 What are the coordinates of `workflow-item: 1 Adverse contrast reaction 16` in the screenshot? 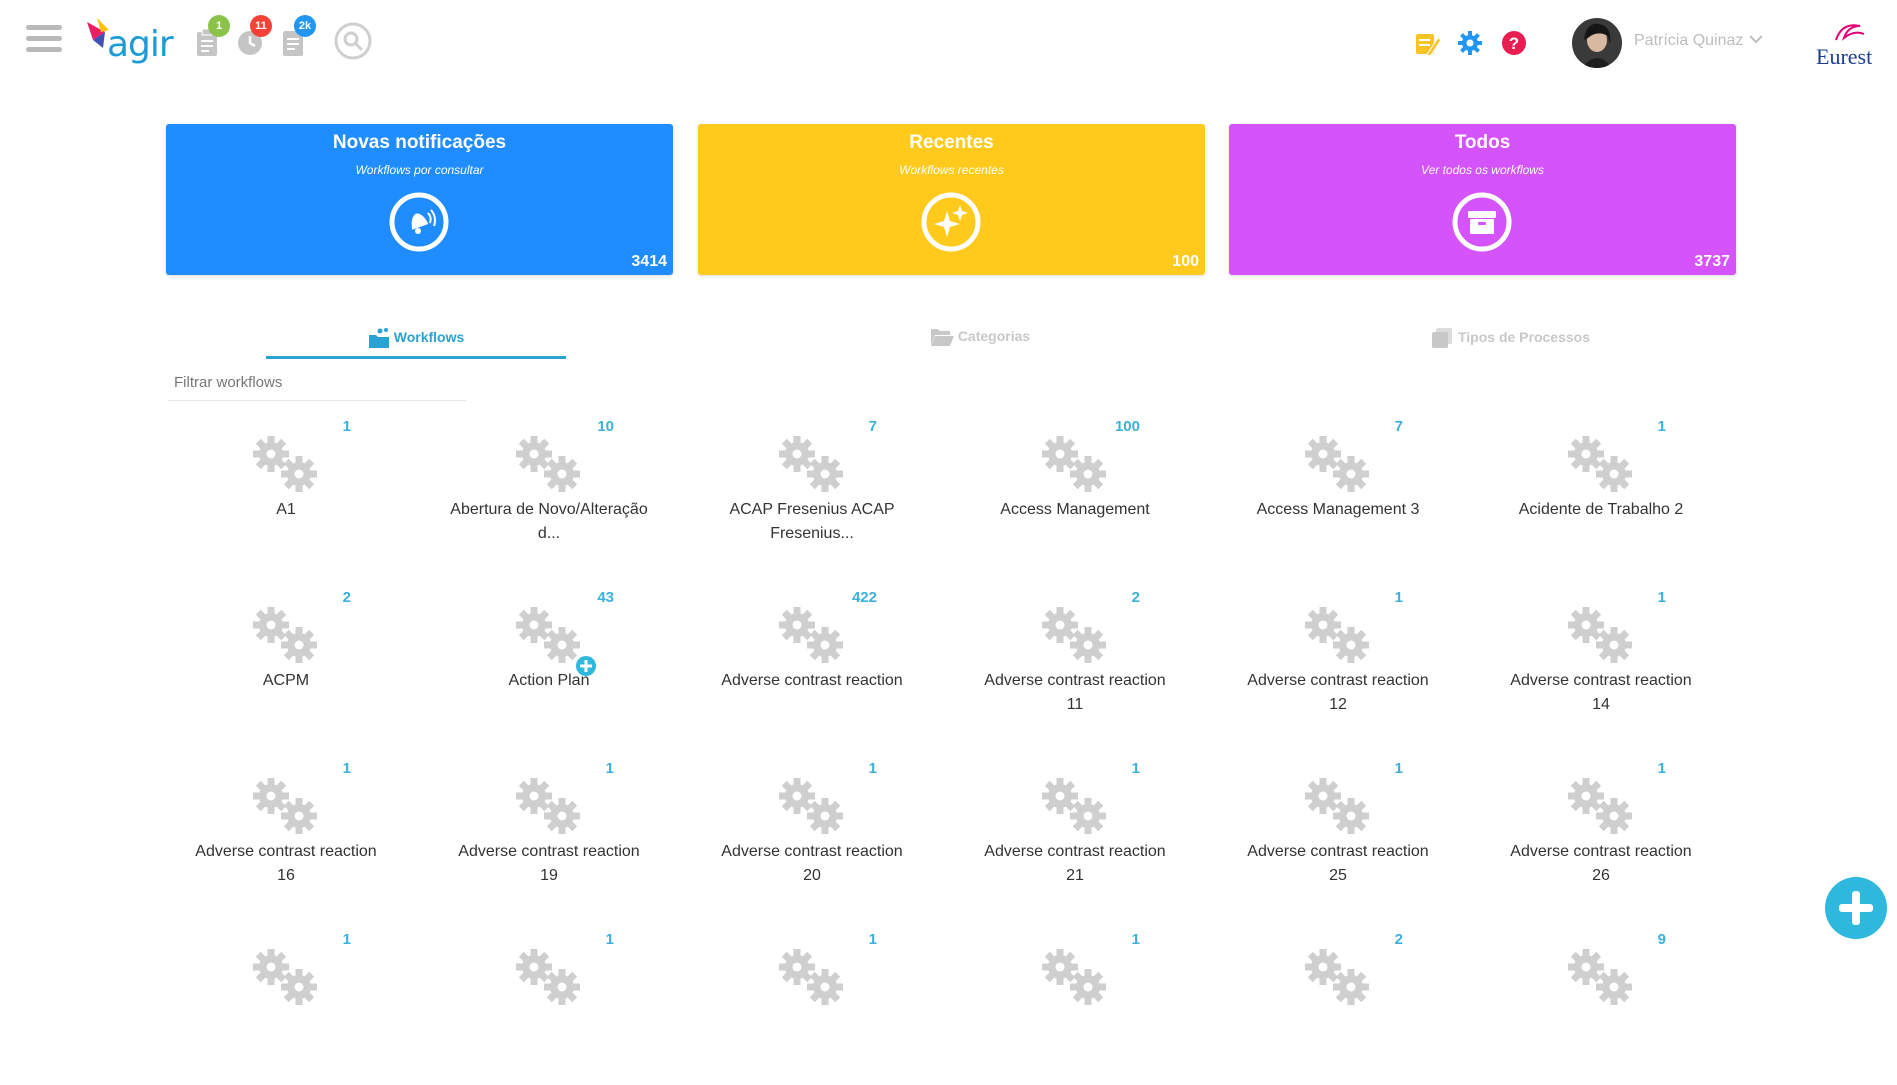 It's located at (286, 834).